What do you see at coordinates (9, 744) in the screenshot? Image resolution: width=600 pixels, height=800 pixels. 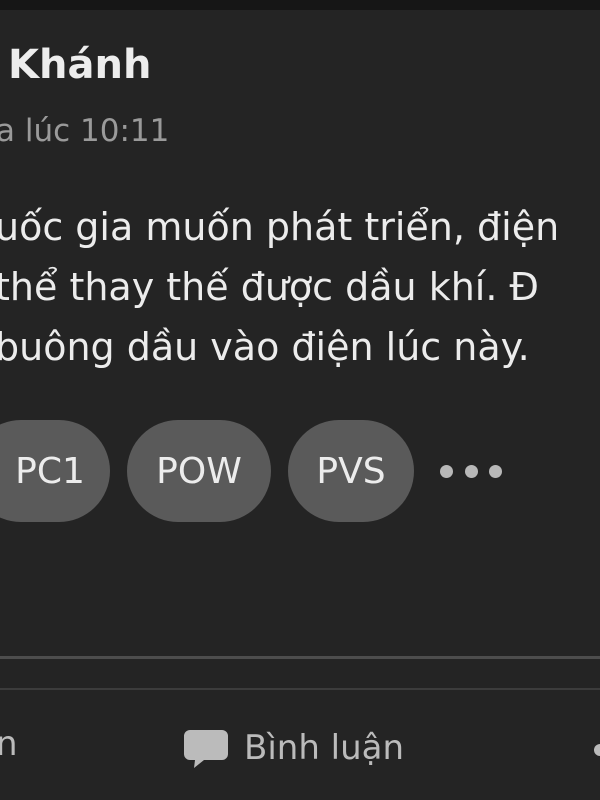 I see `like-button: n` at bounding box center [9, 744].